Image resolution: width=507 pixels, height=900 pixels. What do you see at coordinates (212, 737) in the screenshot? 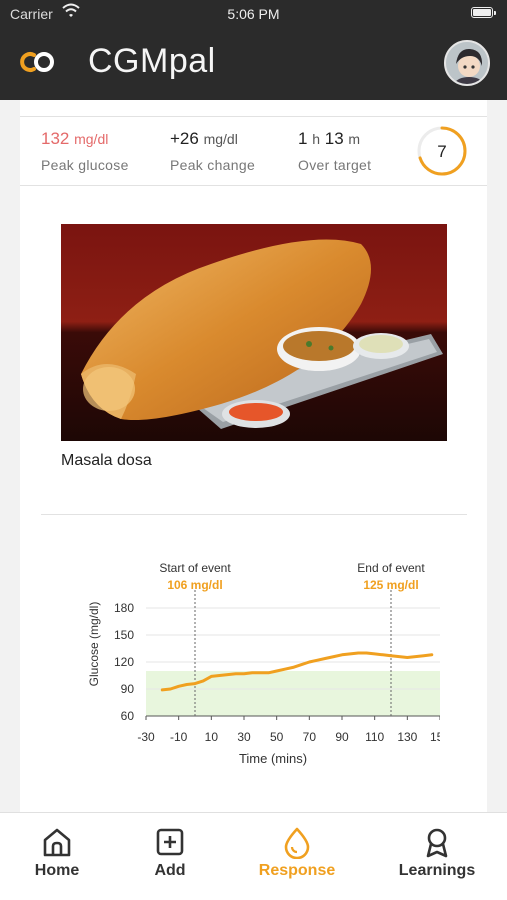
I see `x-tick-label: 10` at bounding box center [212, 737].